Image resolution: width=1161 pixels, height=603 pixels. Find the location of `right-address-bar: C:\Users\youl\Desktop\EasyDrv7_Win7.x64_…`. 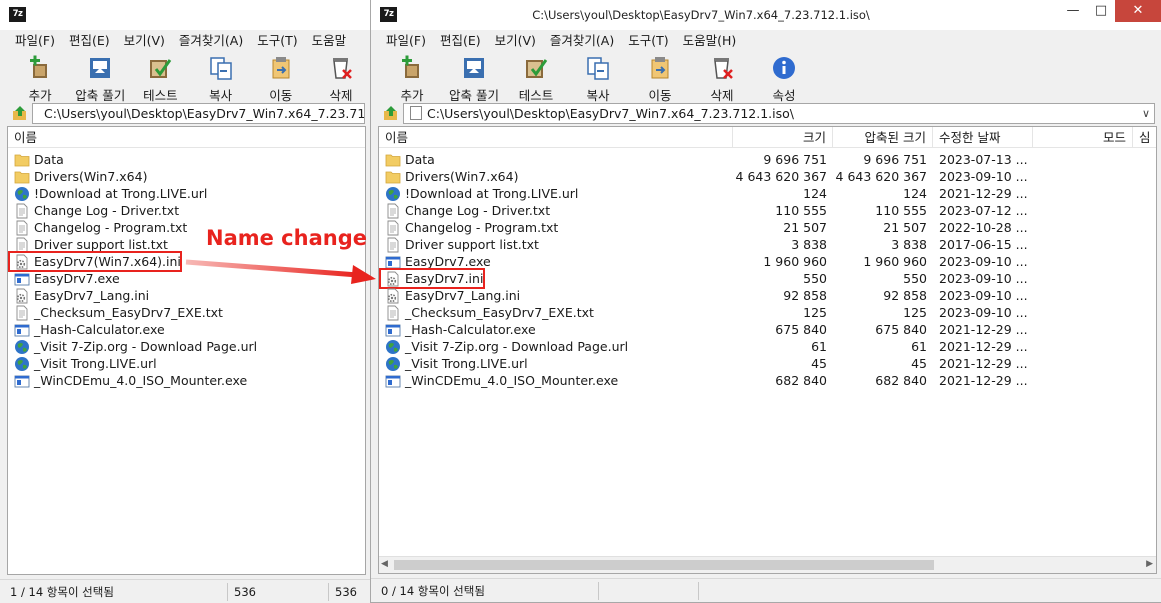

right-address-bar: C:\Users\youl\Desktop\EasyDrv7_Win7.x64_… is located at coordinates (767, 113).